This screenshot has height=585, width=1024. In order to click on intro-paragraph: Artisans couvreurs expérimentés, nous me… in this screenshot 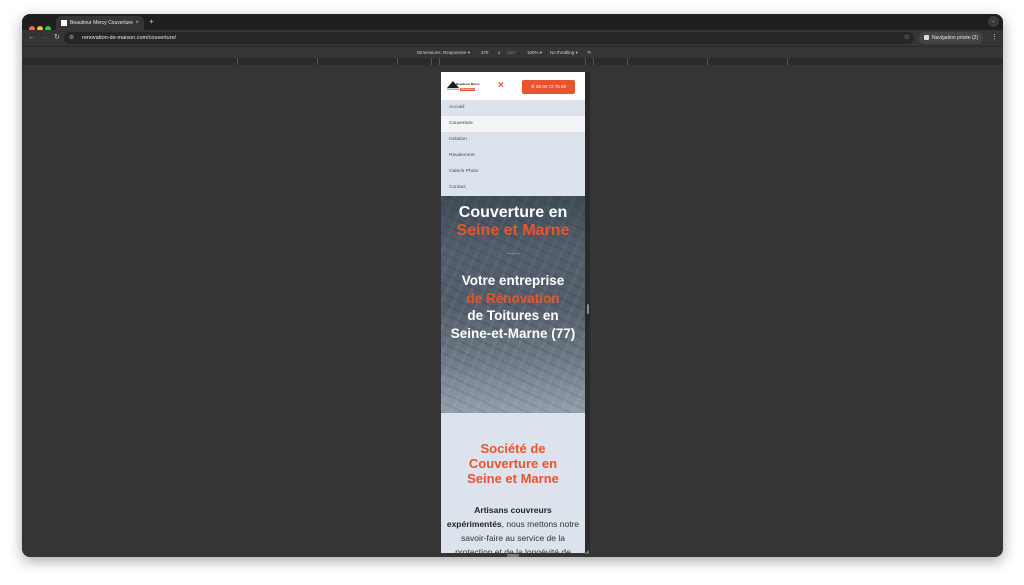, I will do `click(513, 529)`.